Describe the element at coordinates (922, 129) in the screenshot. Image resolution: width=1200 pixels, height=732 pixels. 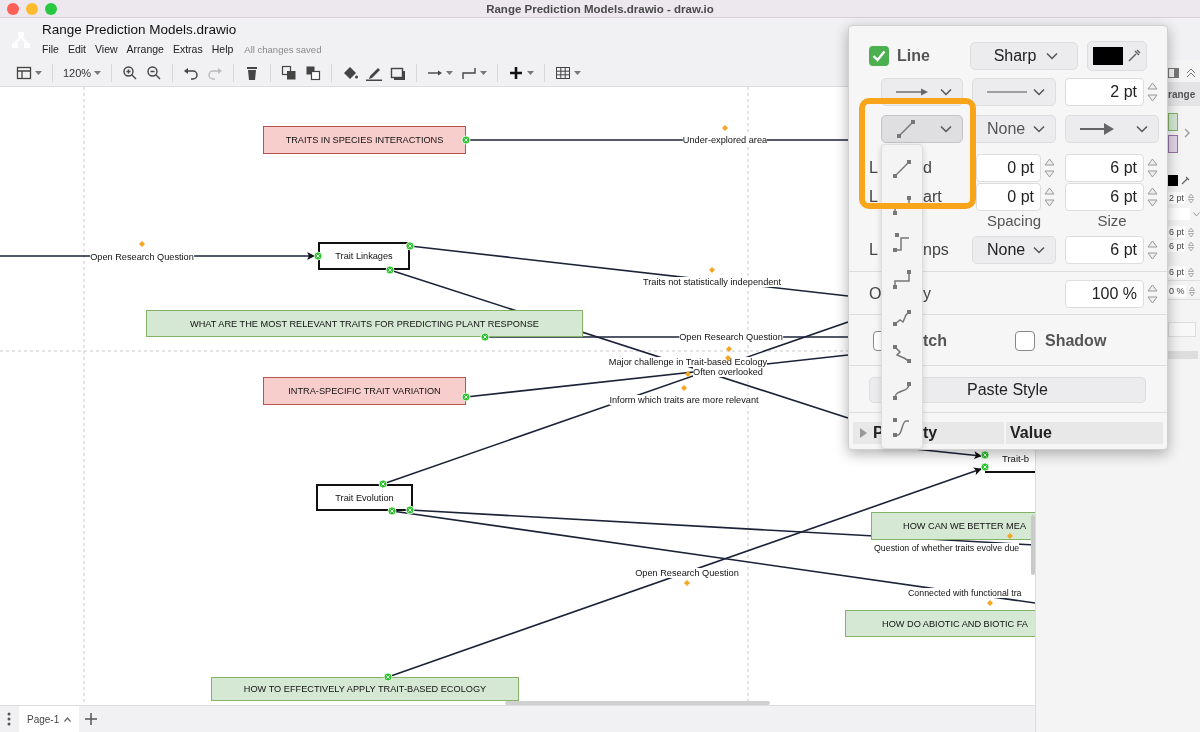
I see `waypoints-dropdown` at that location.